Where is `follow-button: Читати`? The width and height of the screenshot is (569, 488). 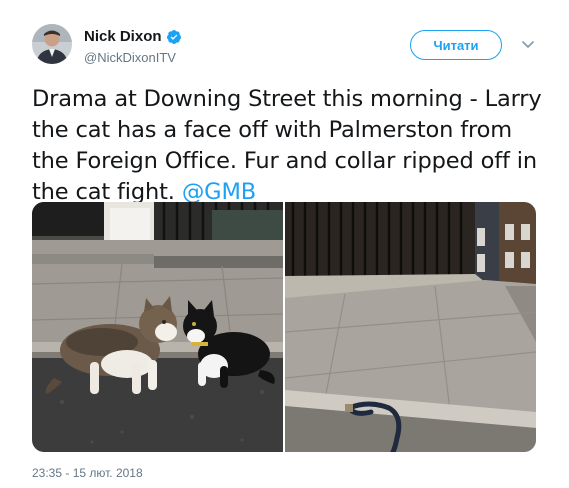 follow-button: Читати is located at coordinates (456, 45).